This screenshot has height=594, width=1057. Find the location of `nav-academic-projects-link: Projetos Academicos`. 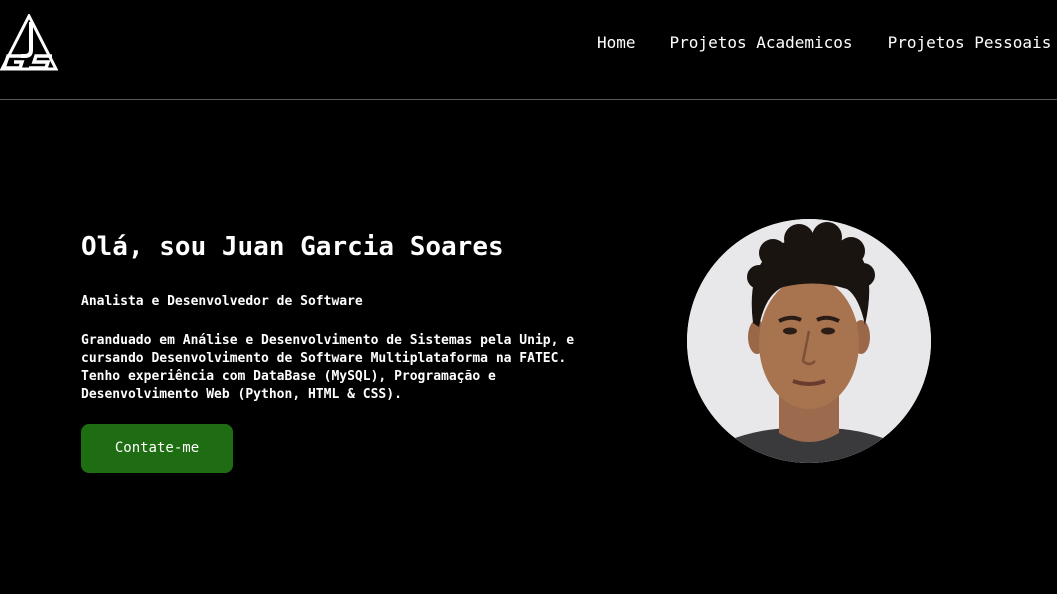

nav-academic-projects-link: Projetos Academicos is located at coordinates (761, 43).